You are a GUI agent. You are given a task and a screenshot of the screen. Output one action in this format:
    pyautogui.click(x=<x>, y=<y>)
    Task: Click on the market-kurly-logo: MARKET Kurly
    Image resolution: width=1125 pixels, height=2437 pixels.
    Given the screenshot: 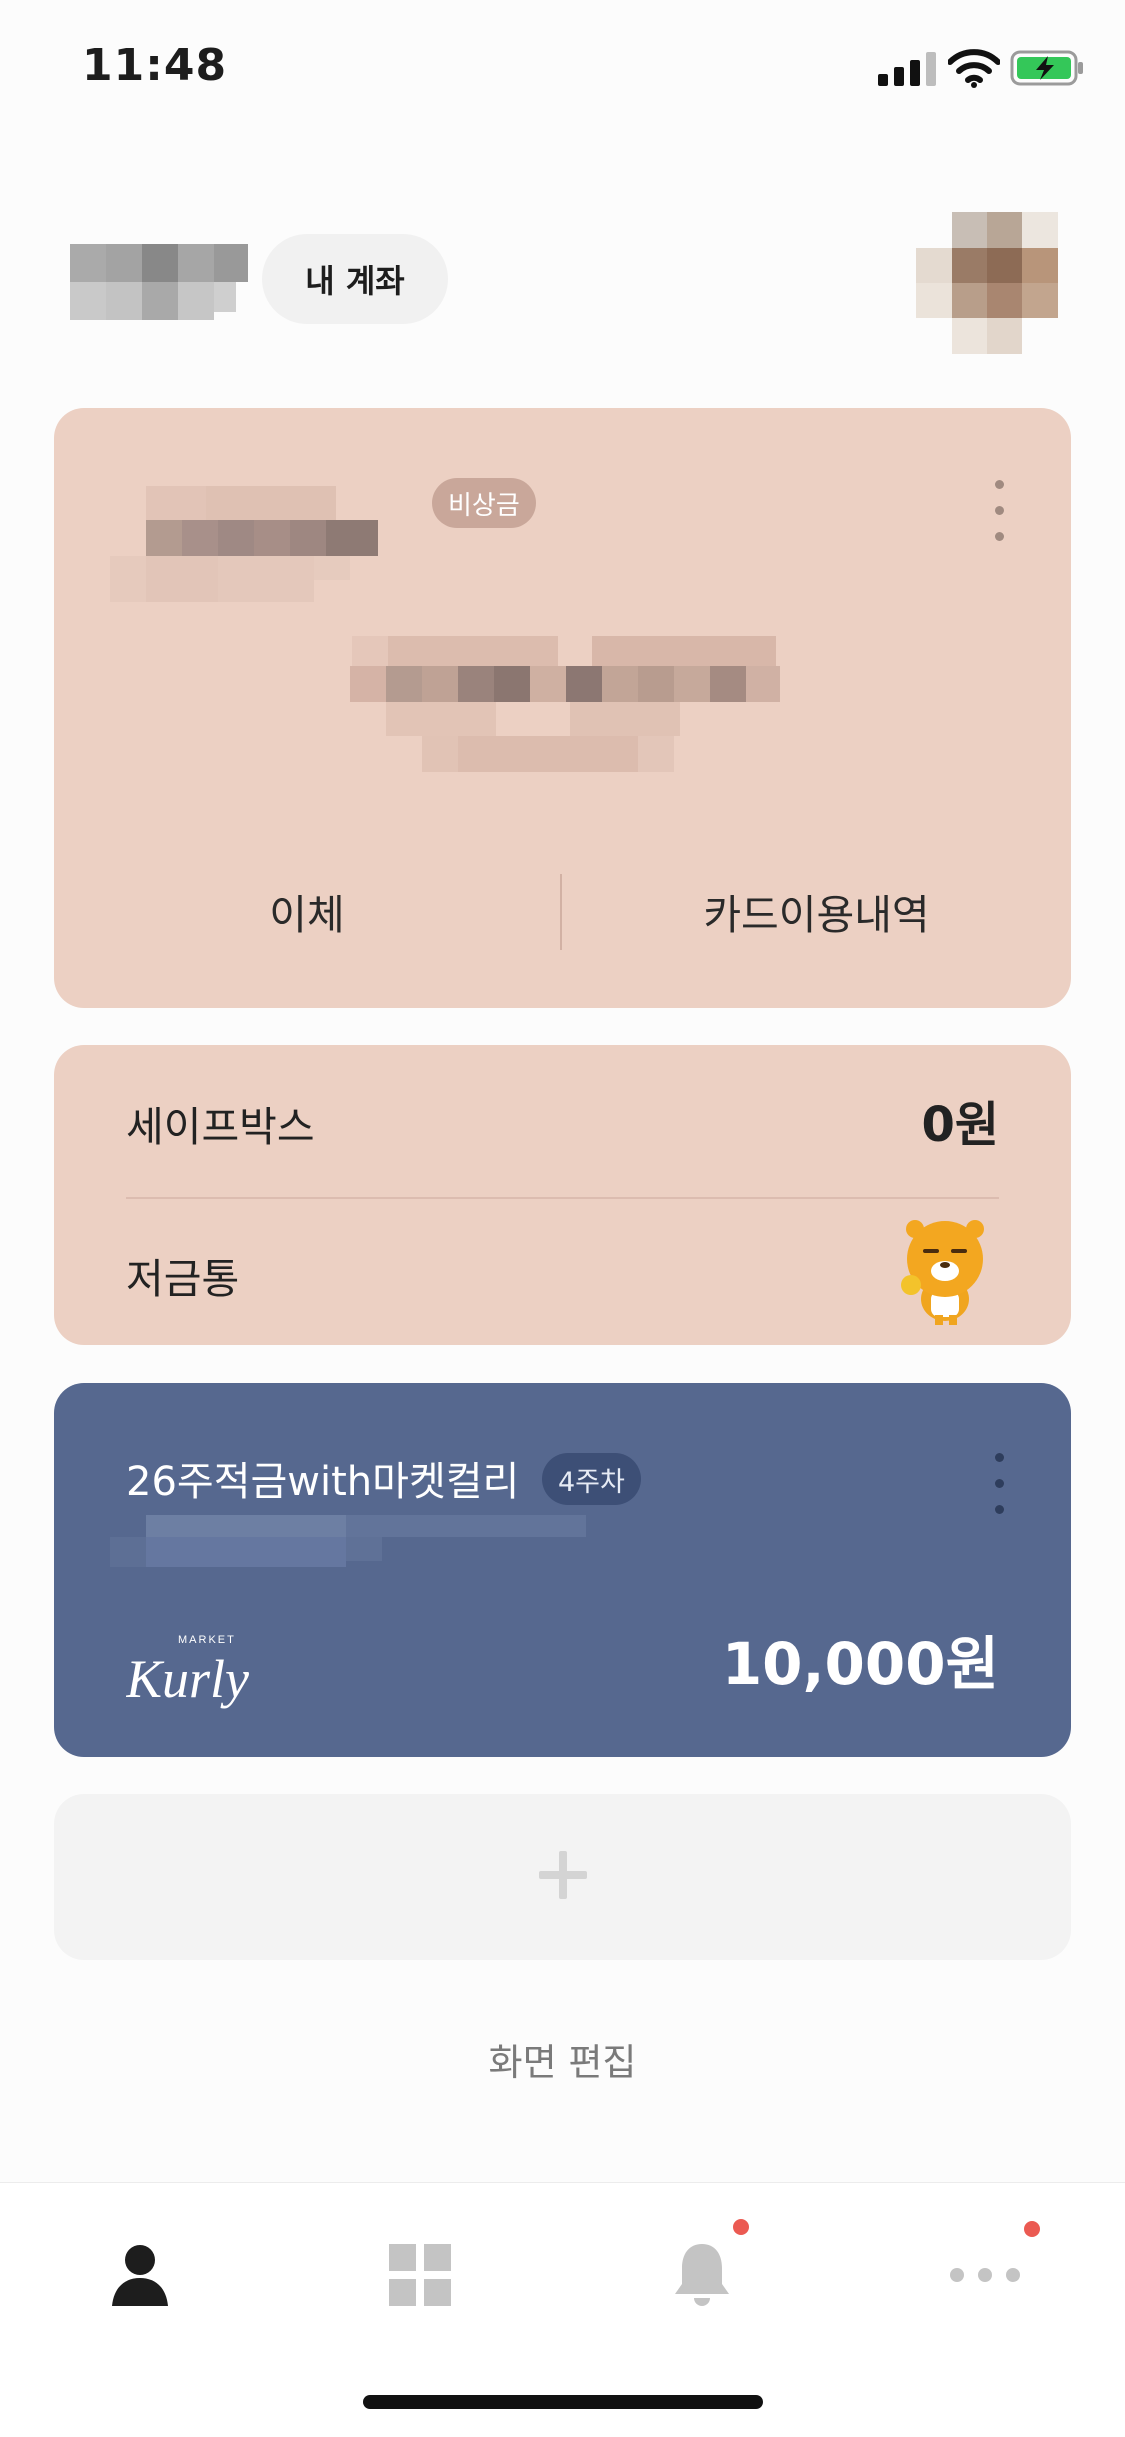 What is the action you would take?
    pyautogui.click(x=187, y=1671)
    